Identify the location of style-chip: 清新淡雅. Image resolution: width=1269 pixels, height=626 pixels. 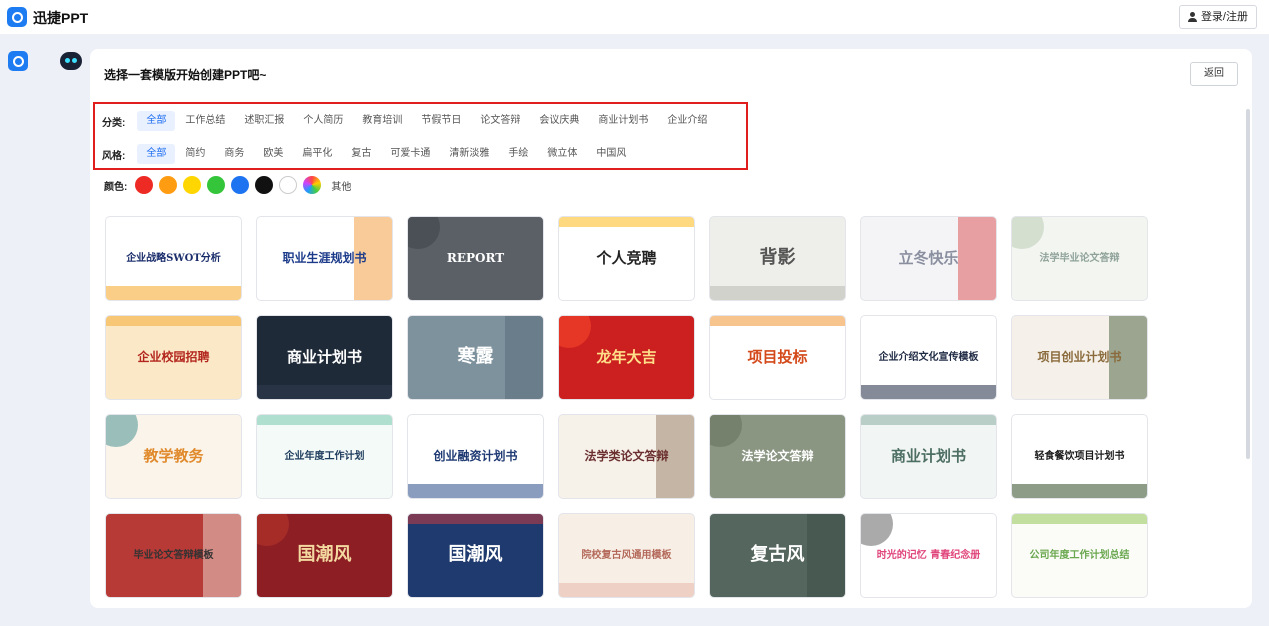
(469, 154).